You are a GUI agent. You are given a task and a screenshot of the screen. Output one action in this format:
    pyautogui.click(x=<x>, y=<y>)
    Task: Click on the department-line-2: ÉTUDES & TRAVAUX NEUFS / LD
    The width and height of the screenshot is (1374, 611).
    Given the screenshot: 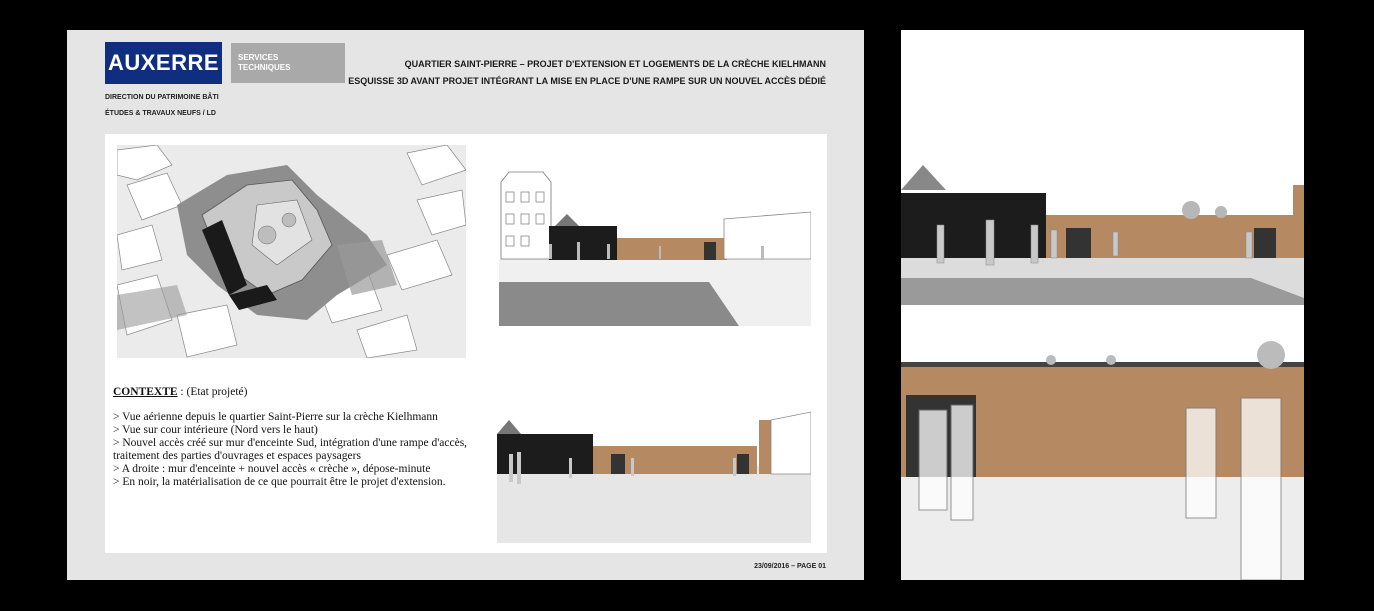 What is the action you would take?
    pyautogui.click(x=160, y=113)
    